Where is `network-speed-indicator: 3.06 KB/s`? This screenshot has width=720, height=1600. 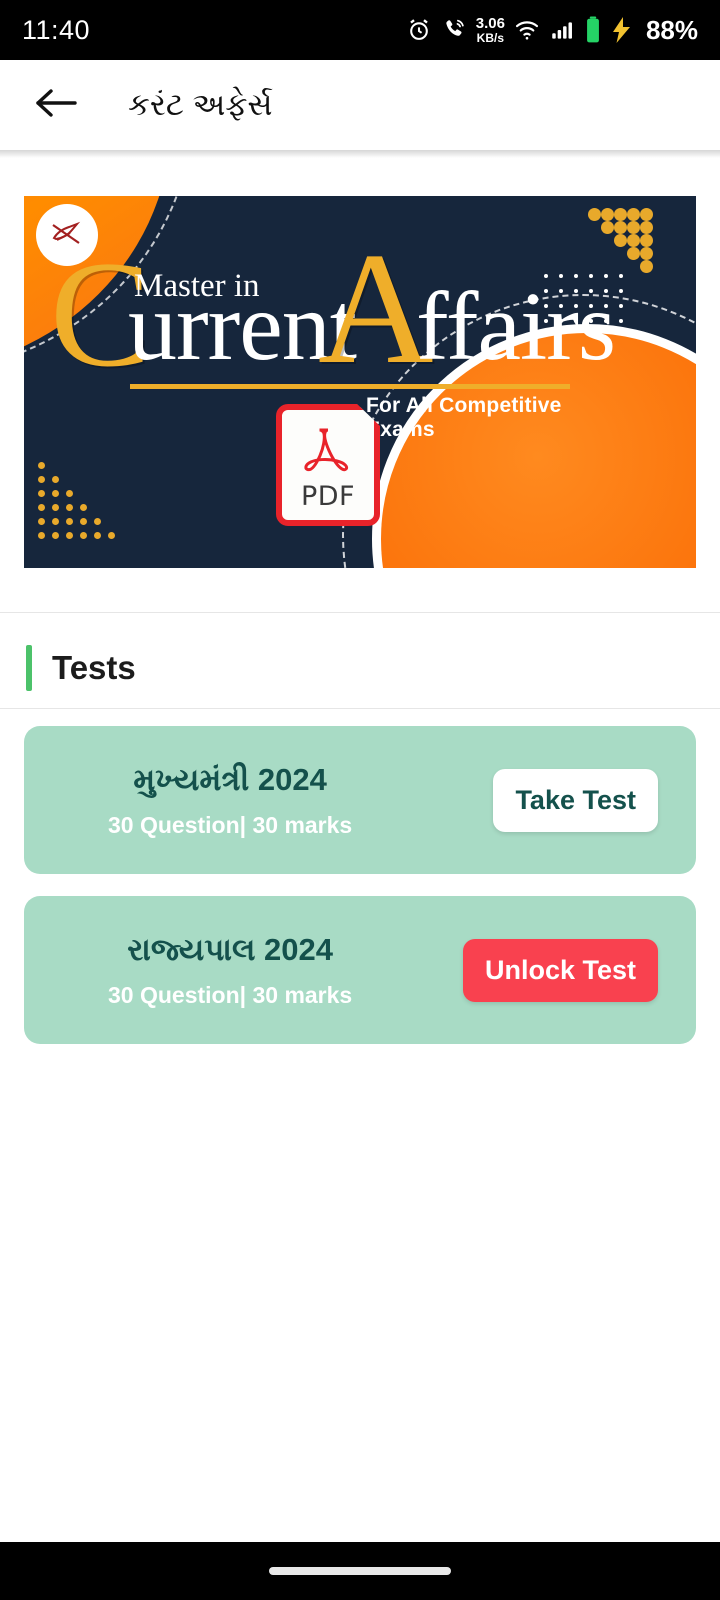
network-speed-indicator: 3.06 KB/s is located at coordinates (490, 30).